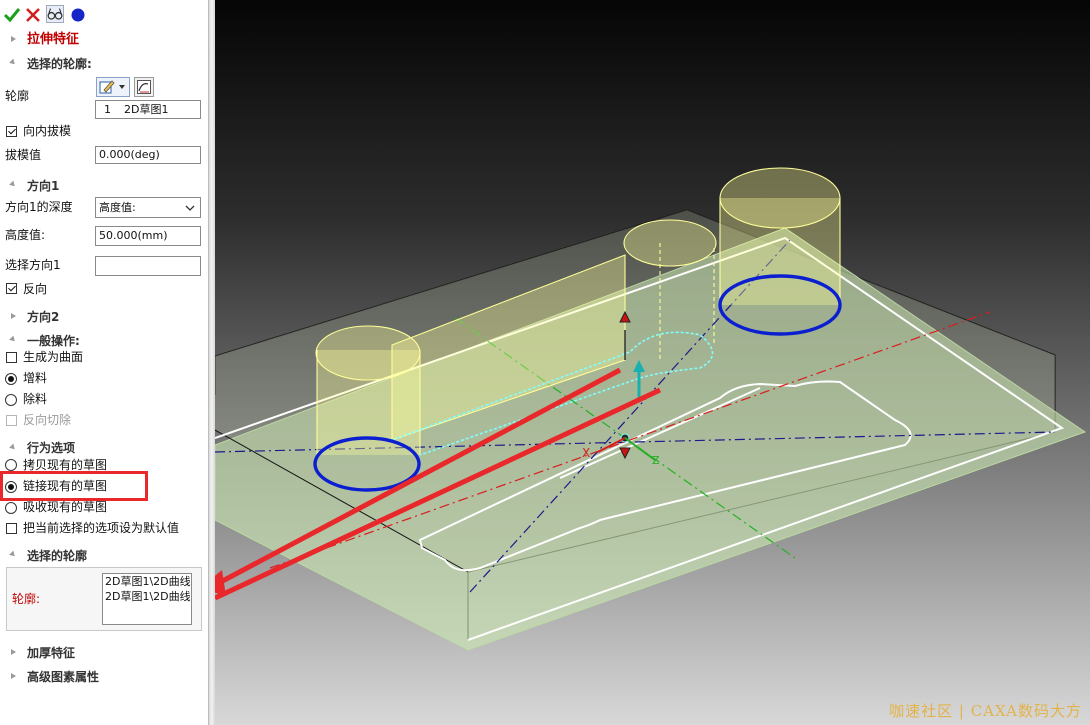 Image resolution: width=1090 pixels, height=725 pixels. I want to click on reverse-checkbox, so click(11, 288).